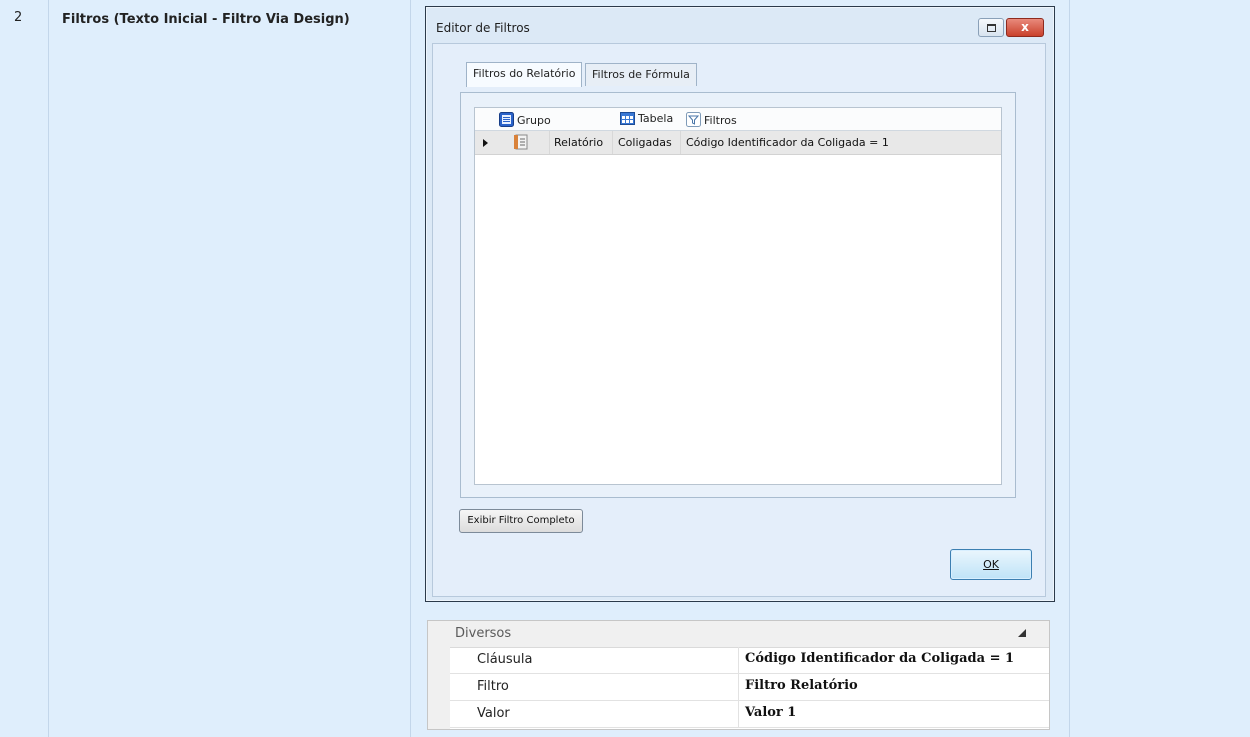 The image size is (1250, 737). What do you see at coordinates (506, 119) in the screenshot?
I see `grupo-icon` at bounding box center [506, 119].